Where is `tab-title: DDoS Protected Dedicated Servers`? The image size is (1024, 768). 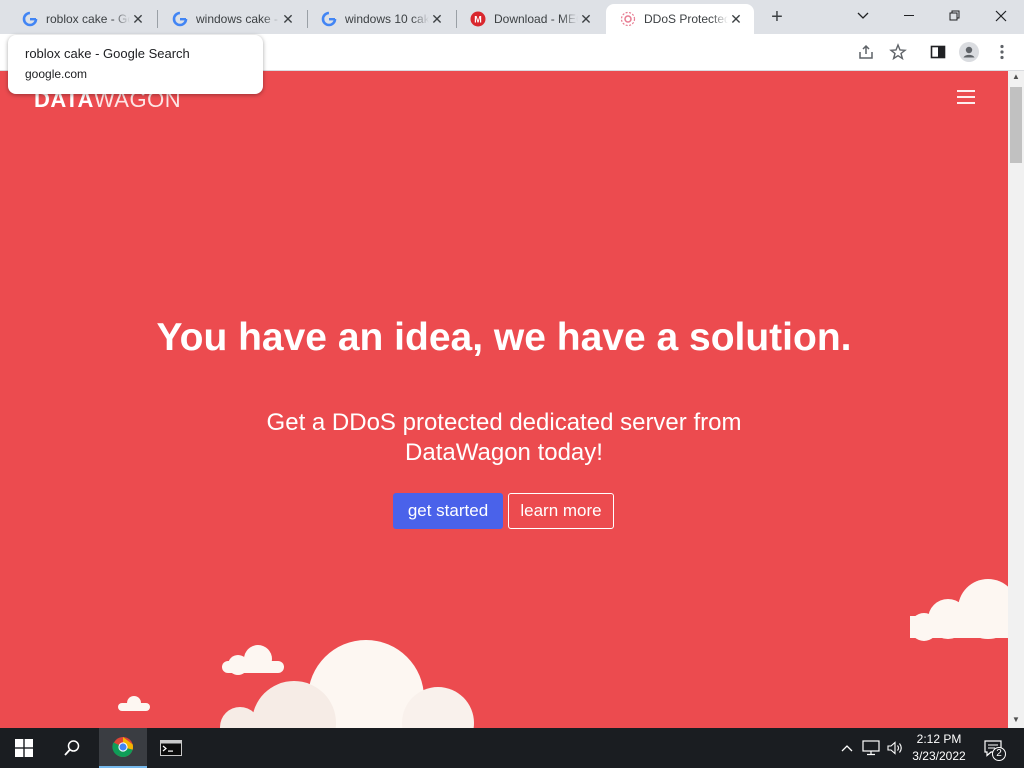 tab-title: DDoS Protected Dedicated Servers is located at coordinates (686, 19).